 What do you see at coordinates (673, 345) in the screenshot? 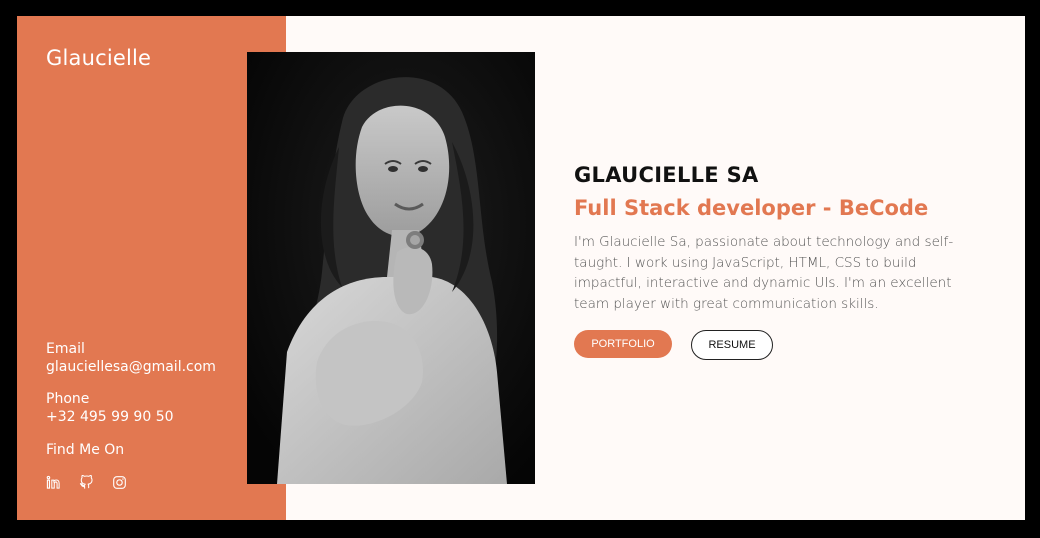
I see `action-buttons: PORTFOLIO RESUME` at bounding box center [673, 345].